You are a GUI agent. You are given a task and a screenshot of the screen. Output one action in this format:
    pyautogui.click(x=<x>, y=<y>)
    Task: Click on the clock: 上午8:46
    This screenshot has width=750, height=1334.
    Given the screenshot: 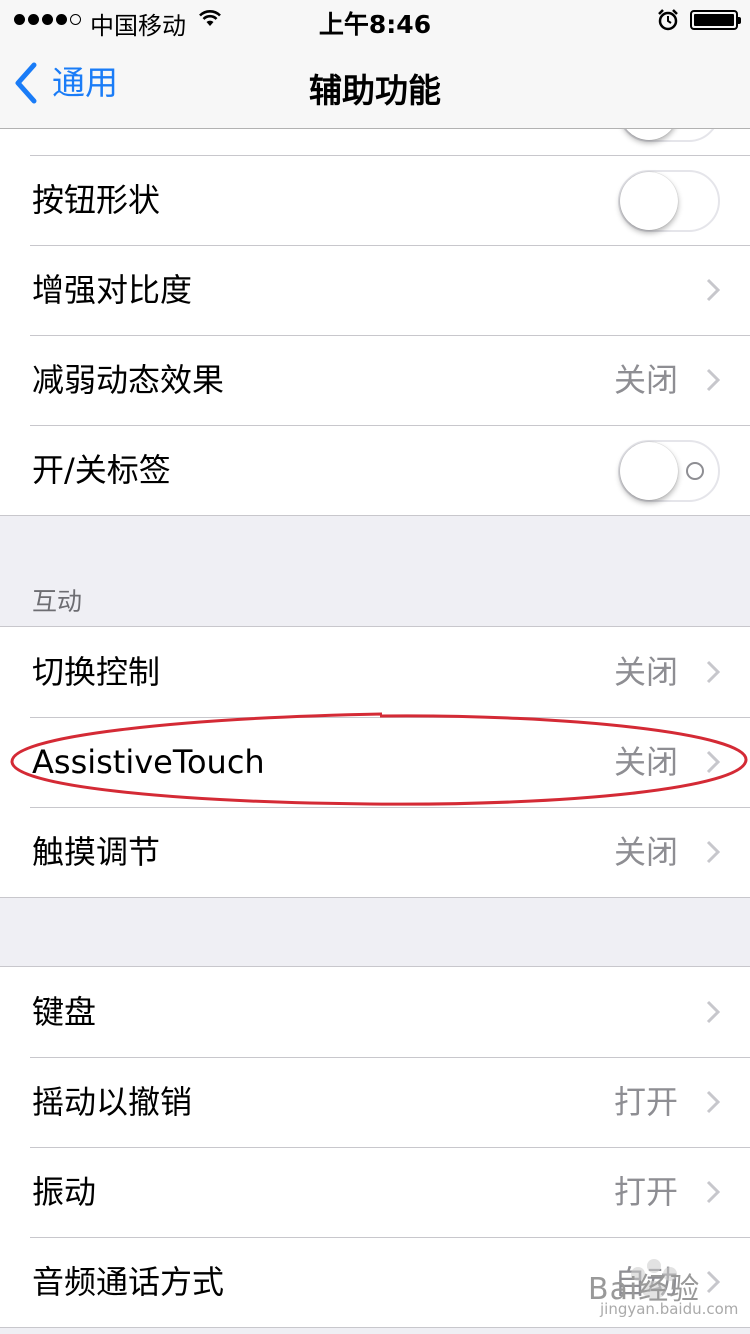 What is the action you would take?
    pyautogui.click(x=375, y=24)
    